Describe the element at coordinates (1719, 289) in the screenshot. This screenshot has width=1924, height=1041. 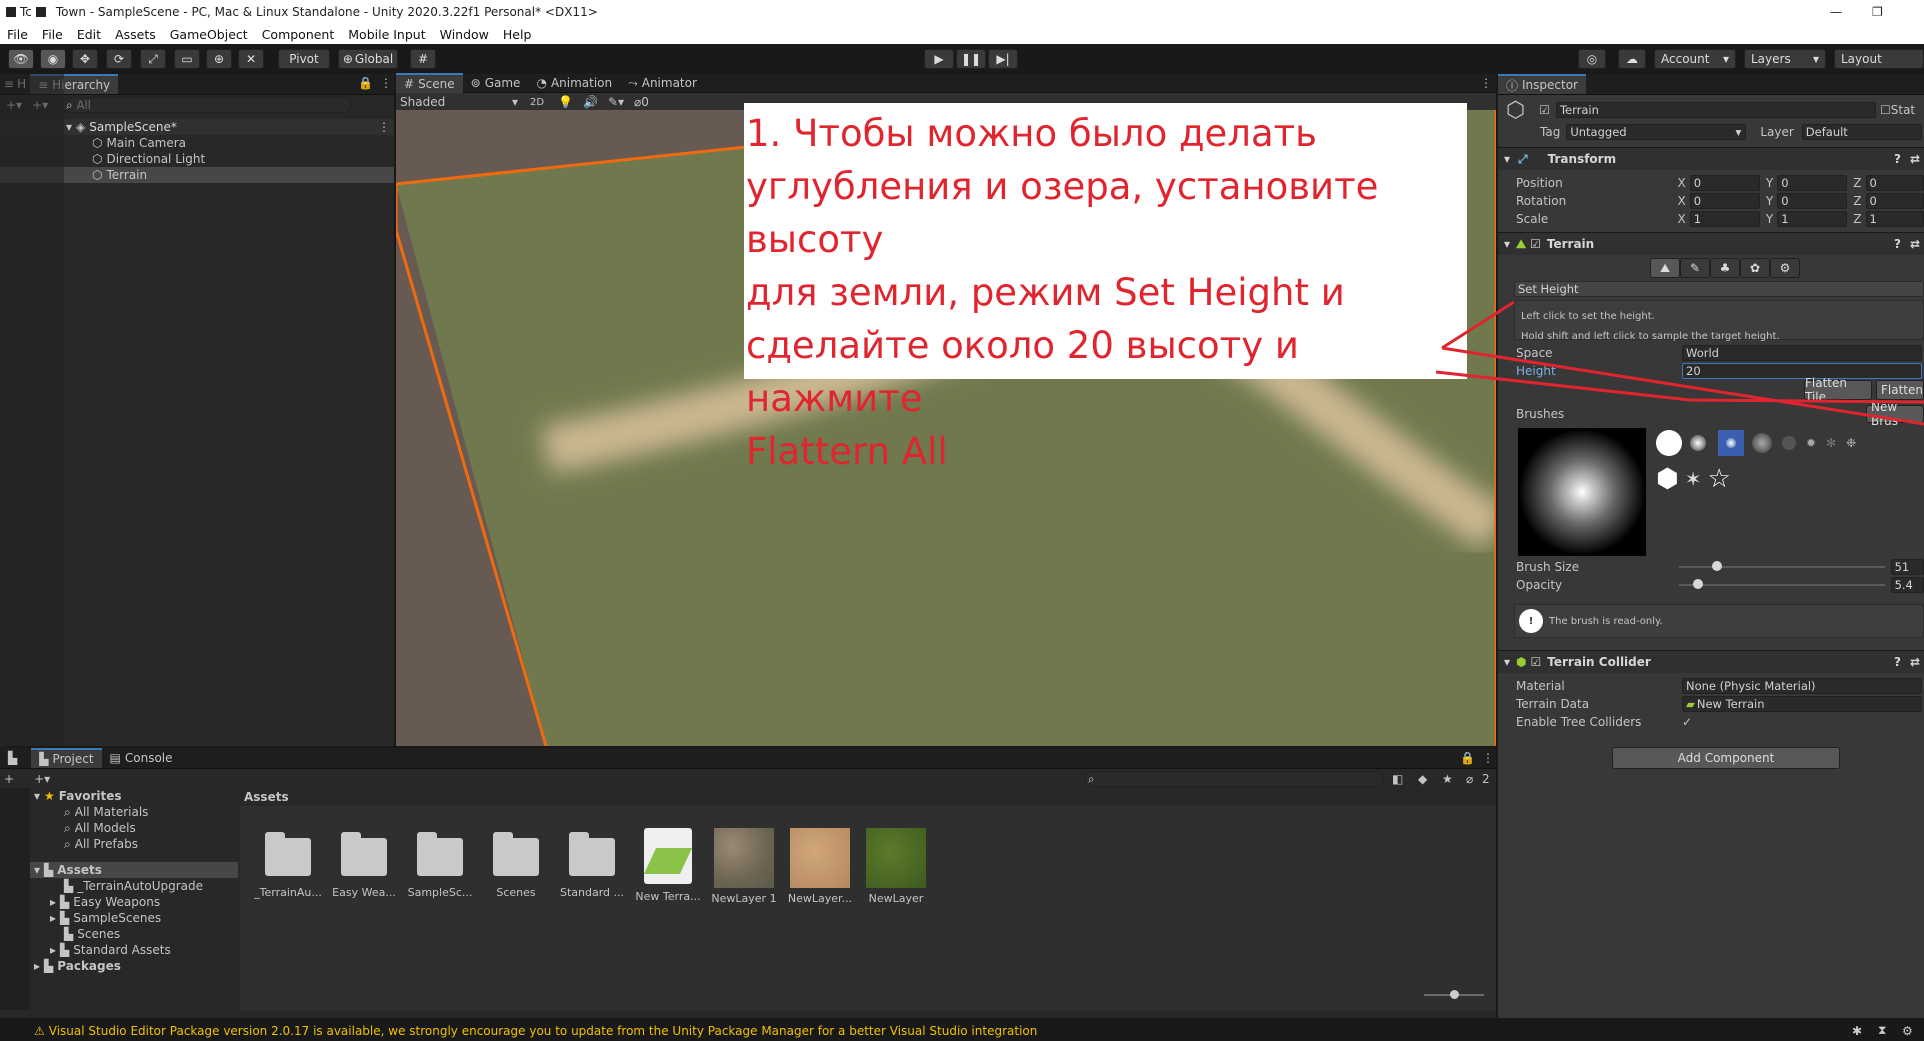
I see `tool-mode-dropdown: Set Height` at that location.